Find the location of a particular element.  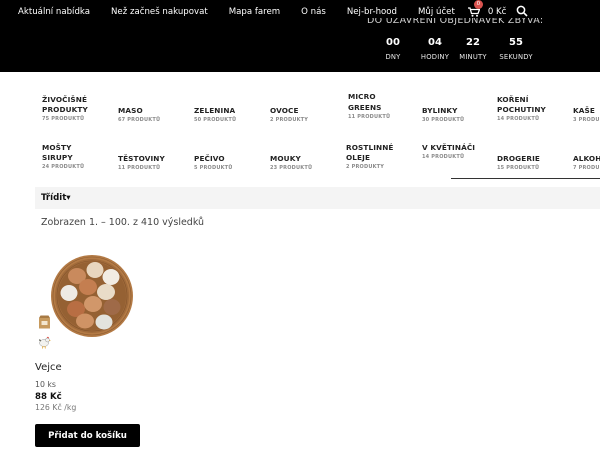

nav-link-muj-ucet: Můj účet is located at coordinates (436, 12).